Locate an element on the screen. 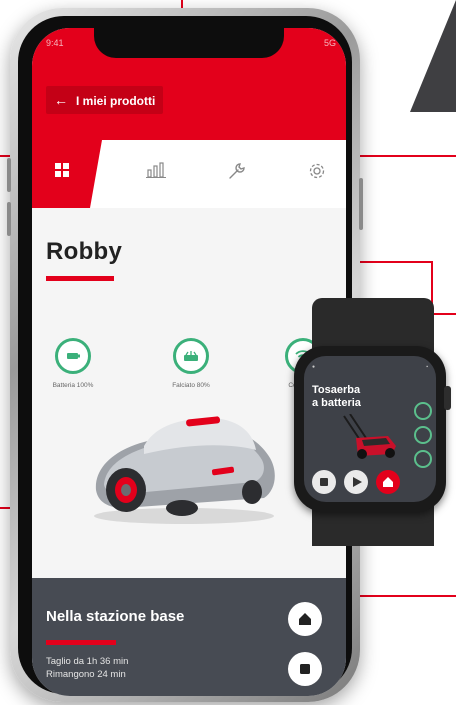 The image size is (456, 705). watch-title-line1: Tosaerba is located at coordinates (336, 390).